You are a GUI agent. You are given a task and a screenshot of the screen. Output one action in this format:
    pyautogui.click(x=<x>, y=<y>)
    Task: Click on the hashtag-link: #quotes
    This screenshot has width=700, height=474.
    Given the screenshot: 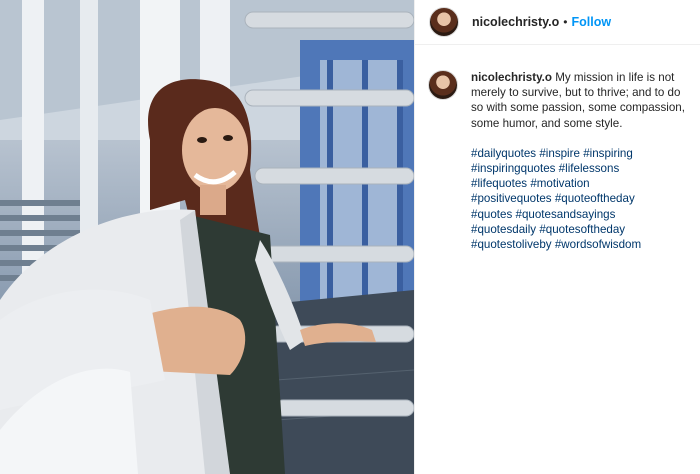 What is the action you would take?
    pyautogui.click(x=491, y=214)
    